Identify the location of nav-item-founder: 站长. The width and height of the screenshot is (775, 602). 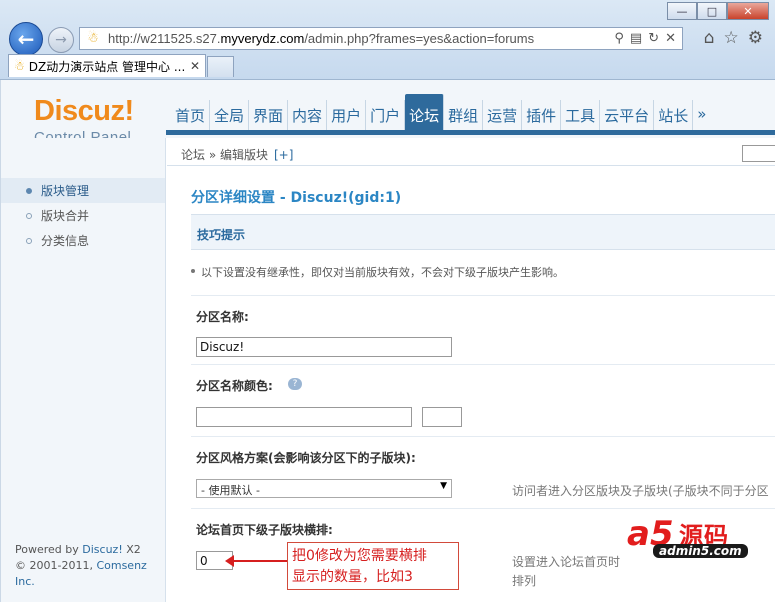
(674, 115).